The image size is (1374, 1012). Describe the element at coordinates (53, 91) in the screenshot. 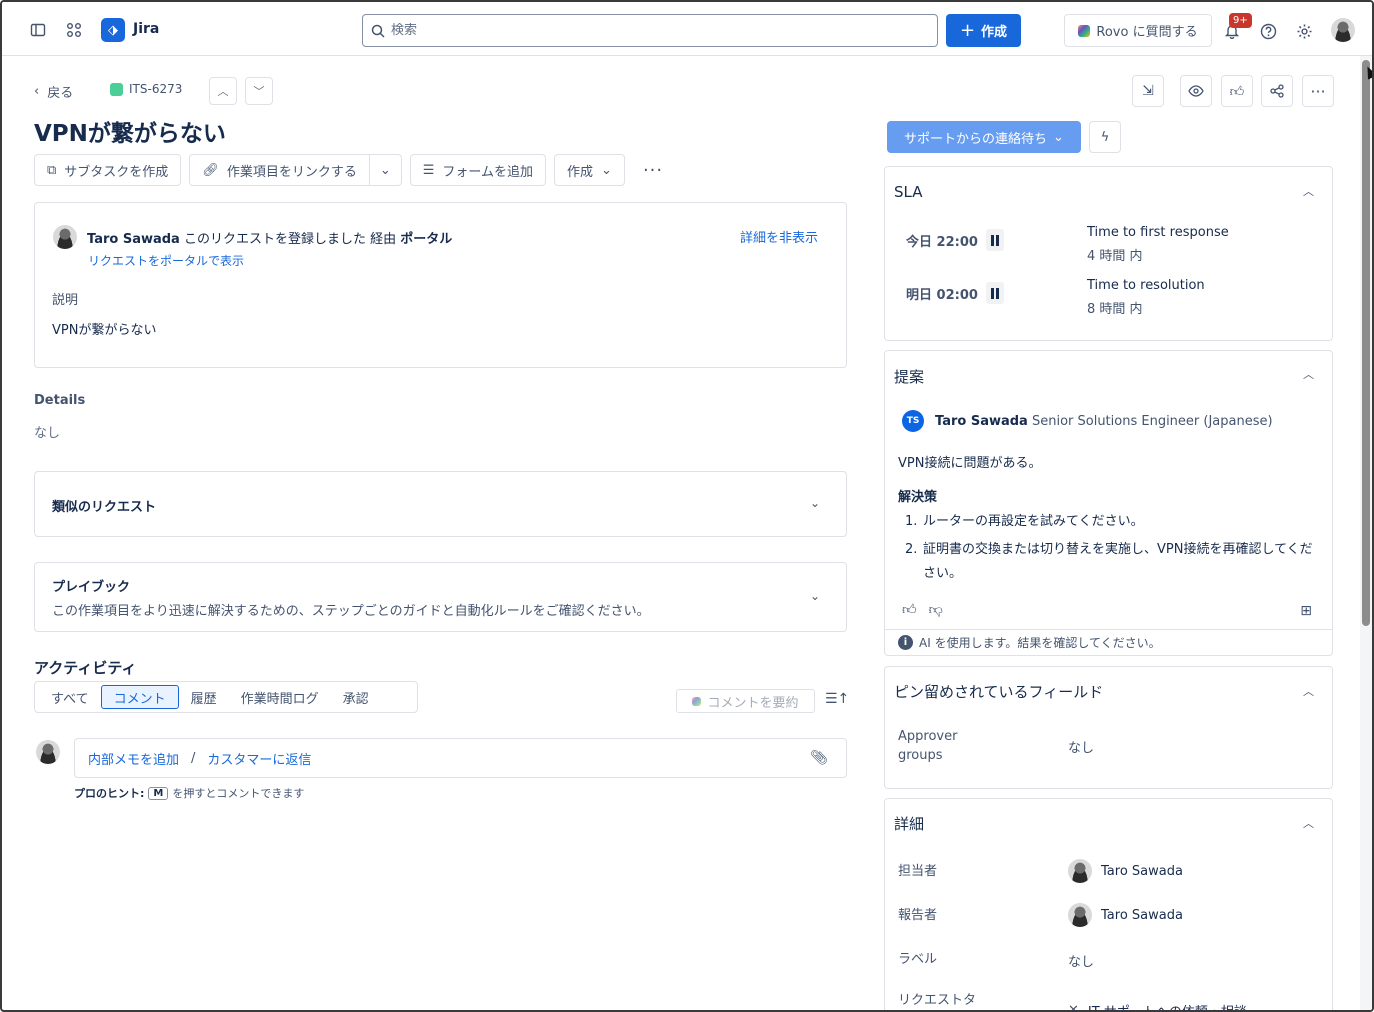

I see `back-link: ‹ 戻る` at that location.